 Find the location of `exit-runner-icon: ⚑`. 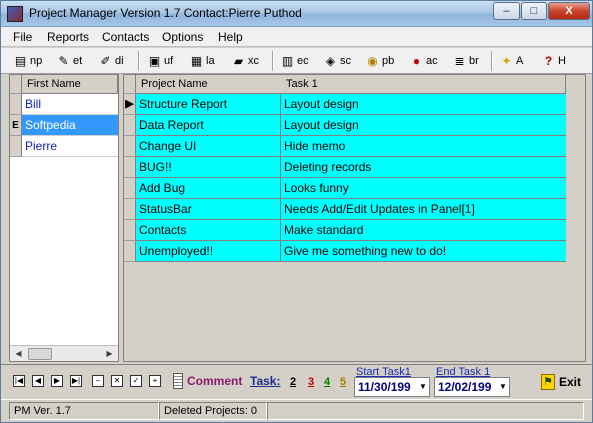

exit-runner-icon: ⚑ is located at coordinates (548, 382).